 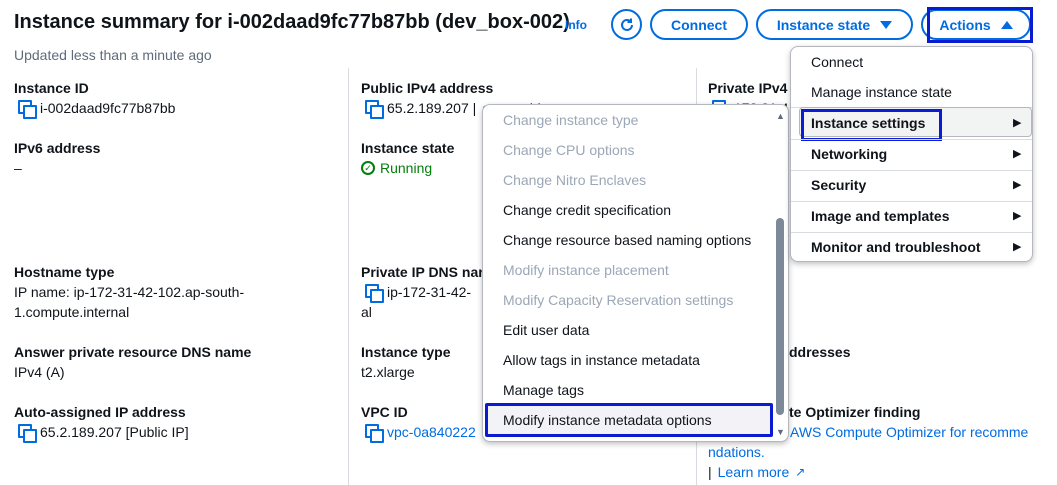 What do you see at coordinates (405, 362) in the screenshot?
I see `instance-type-field: Instance type t2.xlarge` at bounding box center [405, 362].